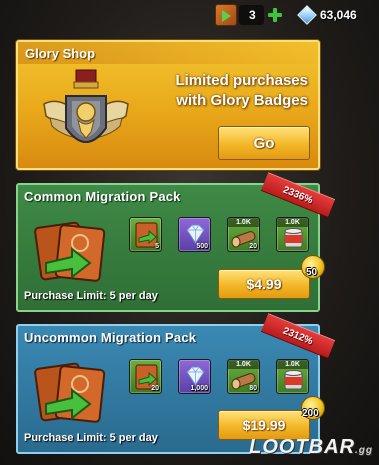  I want to click on glory-badge-emblem-icon, so click(86, 106).